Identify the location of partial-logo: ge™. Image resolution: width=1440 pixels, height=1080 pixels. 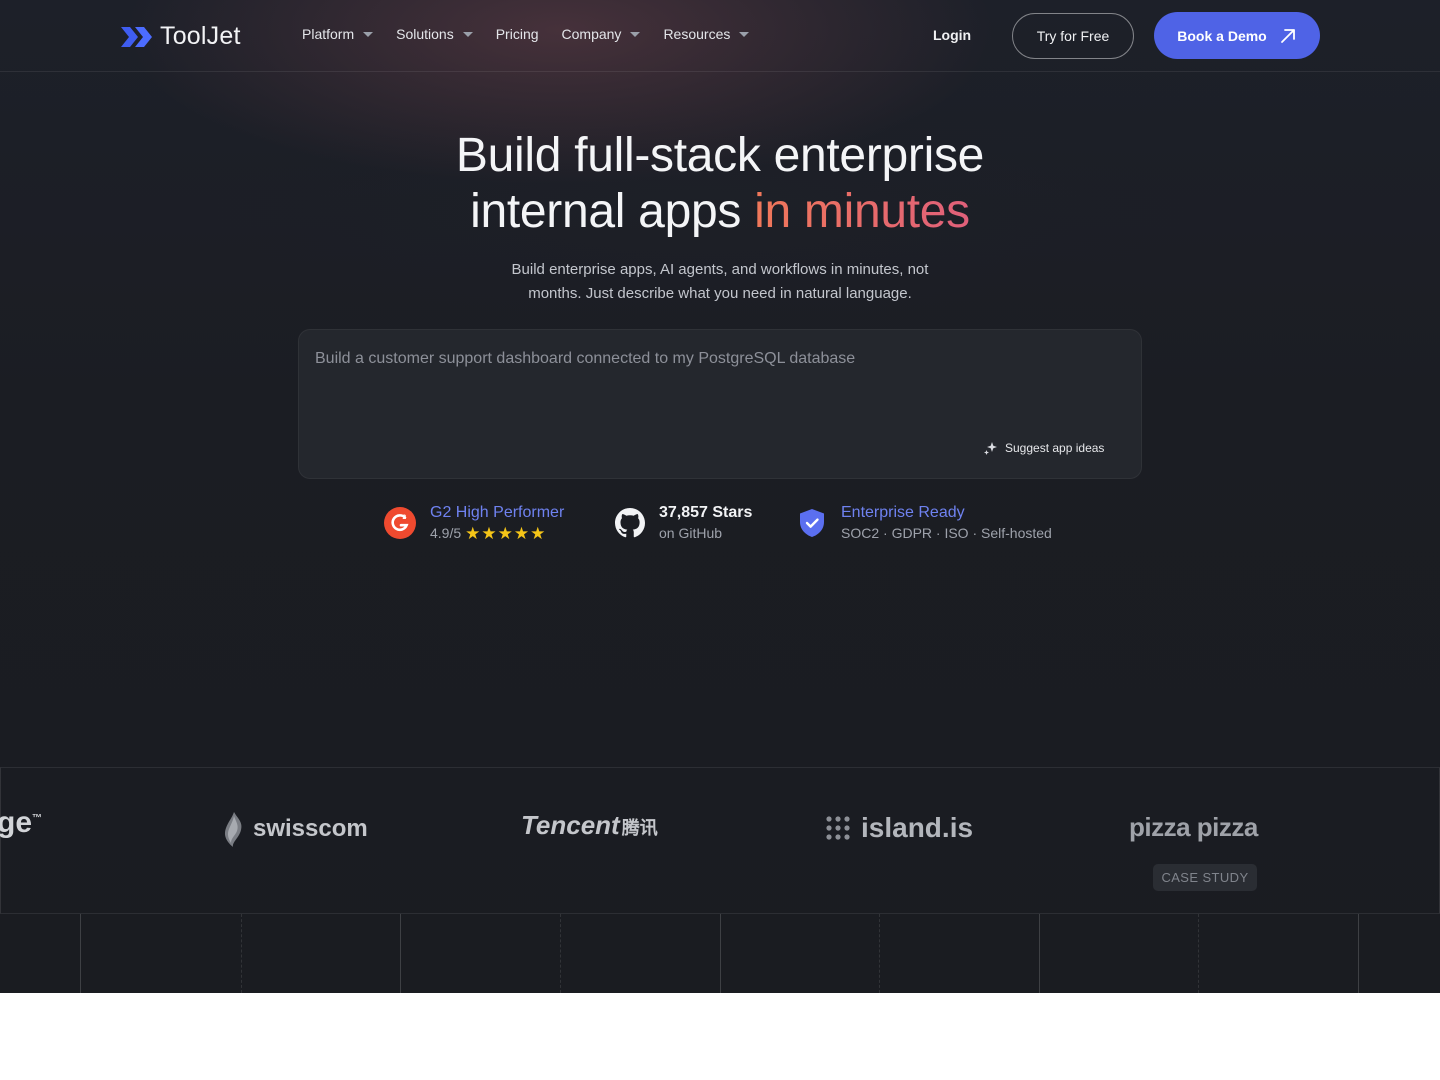
(21, 823).